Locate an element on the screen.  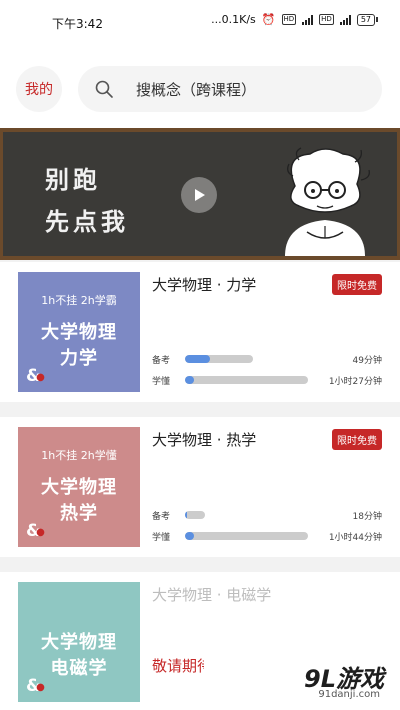
banner-line-2: 先点我 is located at coordinates (87, 222).